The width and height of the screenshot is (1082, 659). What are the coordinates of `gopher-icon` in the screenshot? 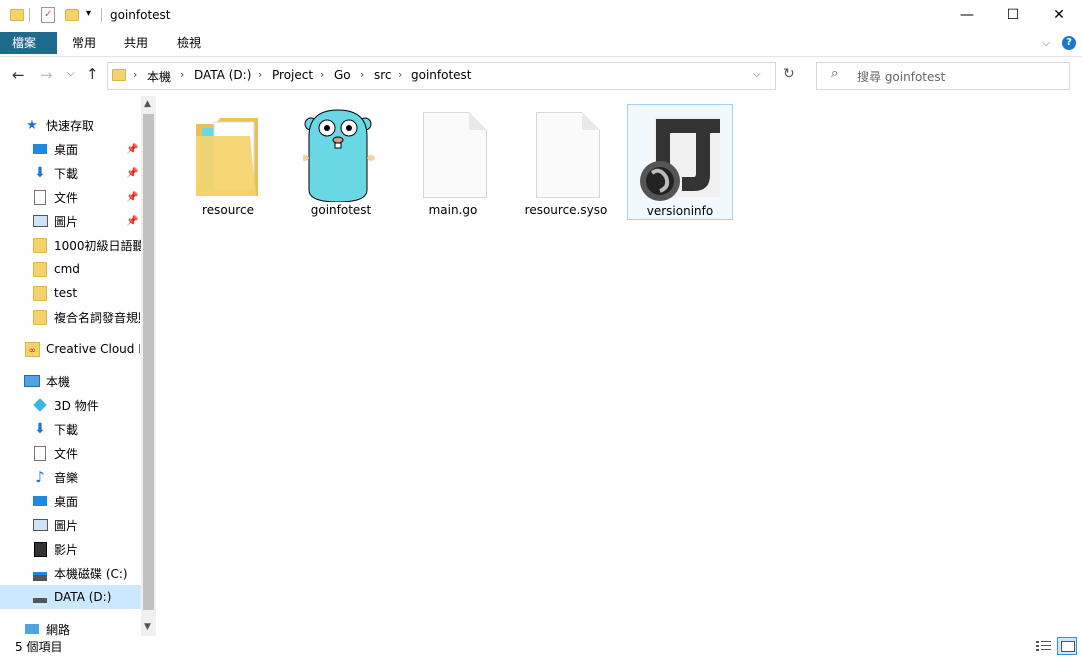 It's located at (339, 155).